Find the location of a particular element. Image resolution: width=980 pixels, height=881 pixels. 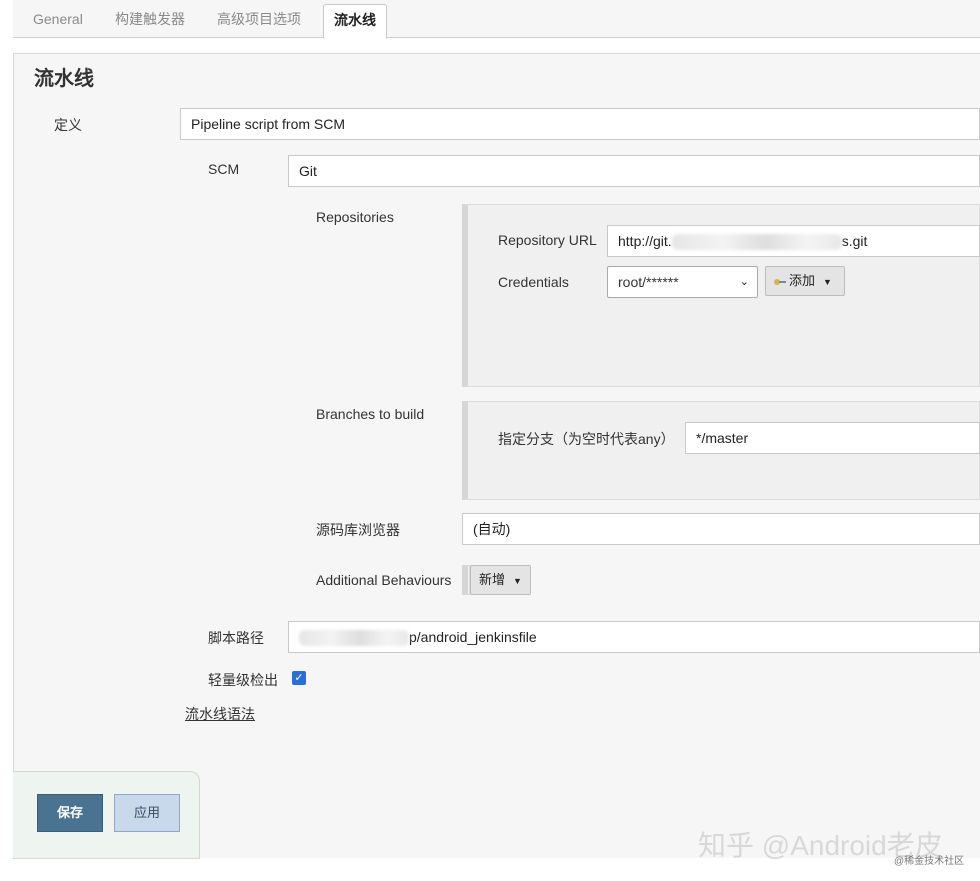

repositories-label: Repositories is located at coordinates (355, 217).